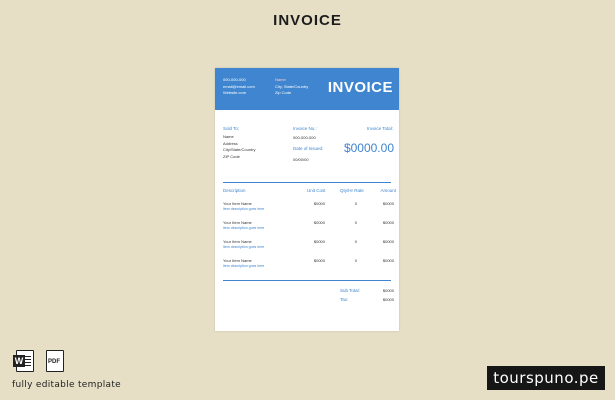 The image size is (615, 400). Describe the element at coordinates (308, 148) in the screenshot. I see `date-label: Date of Issued:` at that location.